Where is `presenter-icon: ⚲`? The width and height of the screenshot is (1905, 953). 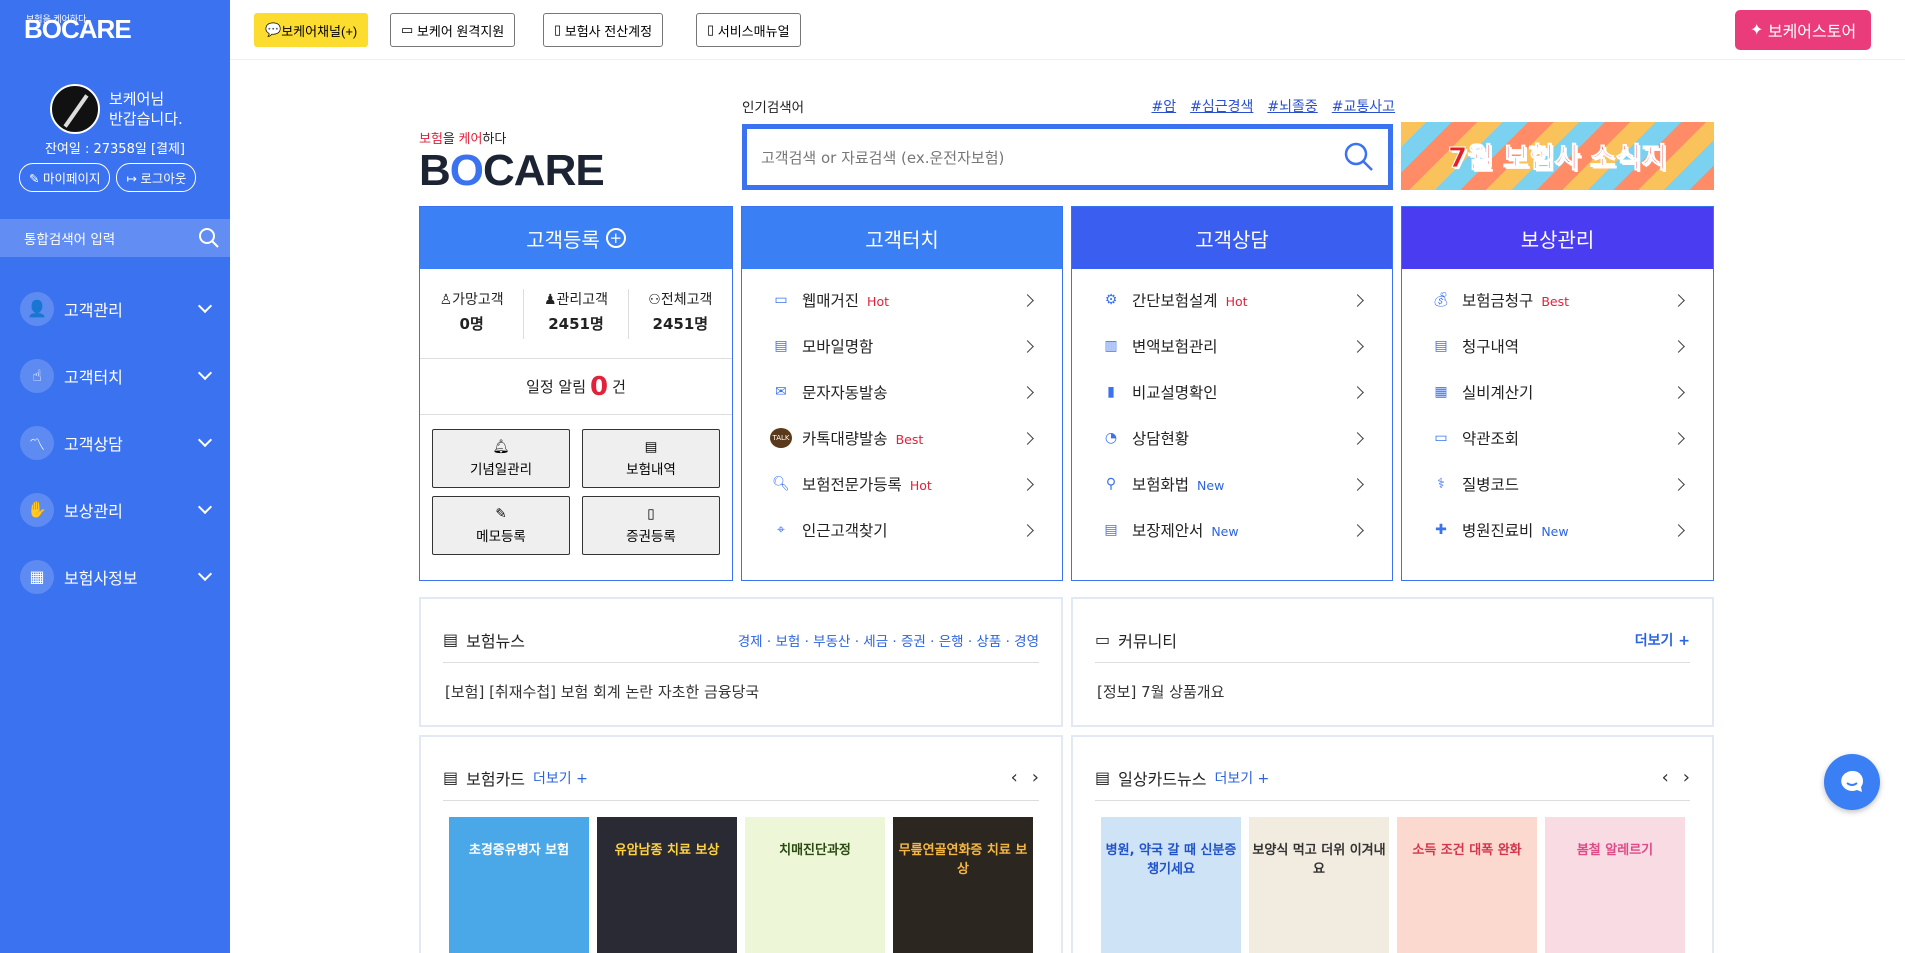
presenter-icon: ⚲ is located at coordinates (1111, 484).